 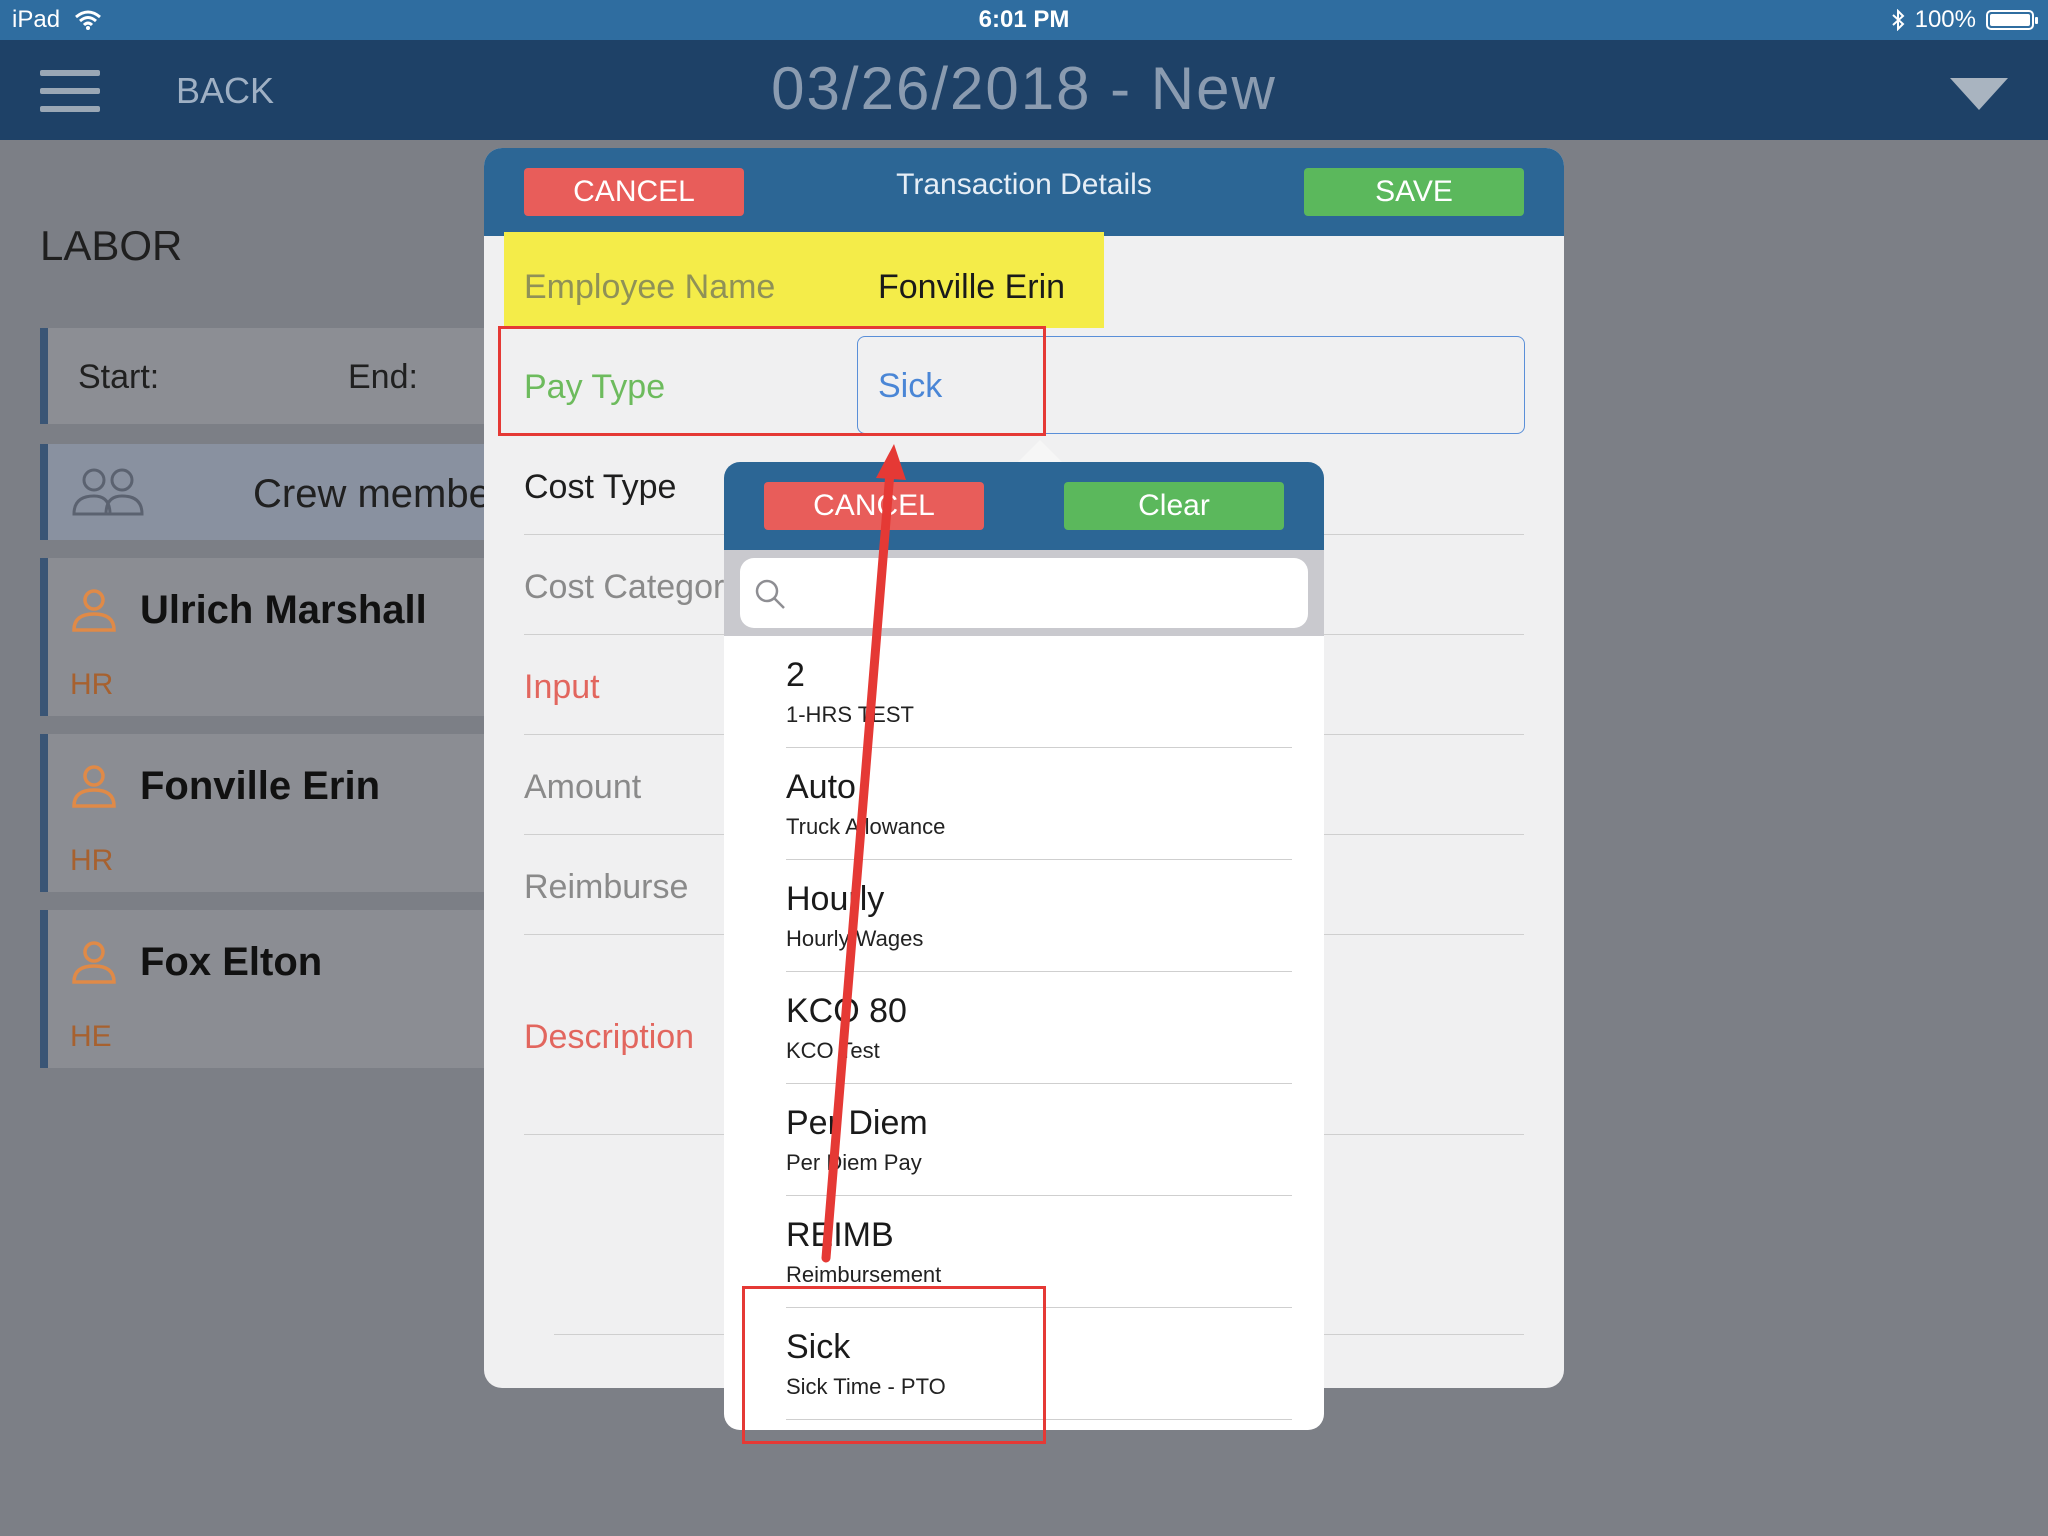 What do you see at coordinates (863, 853) in the screenshot?
I see `annotation-arrow` at bounding box center [863, 853].